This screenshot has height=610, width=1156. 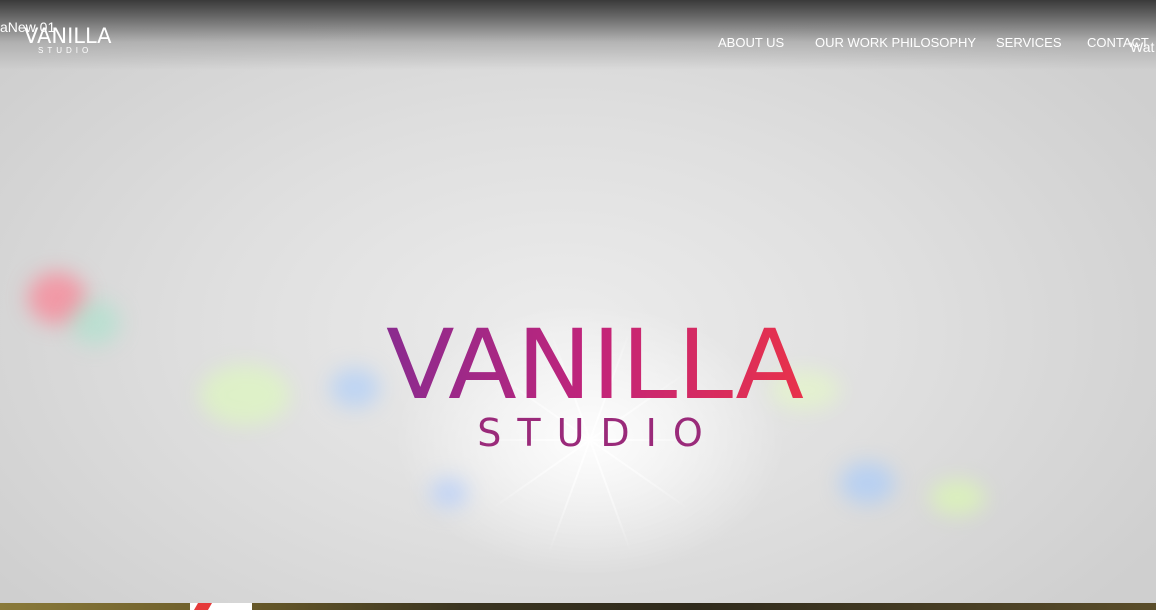 What do you see at coordinates (595, 365) in the screenshot?
I see `hero-logo-word: VANILLA` at bounding box center [595, 365].